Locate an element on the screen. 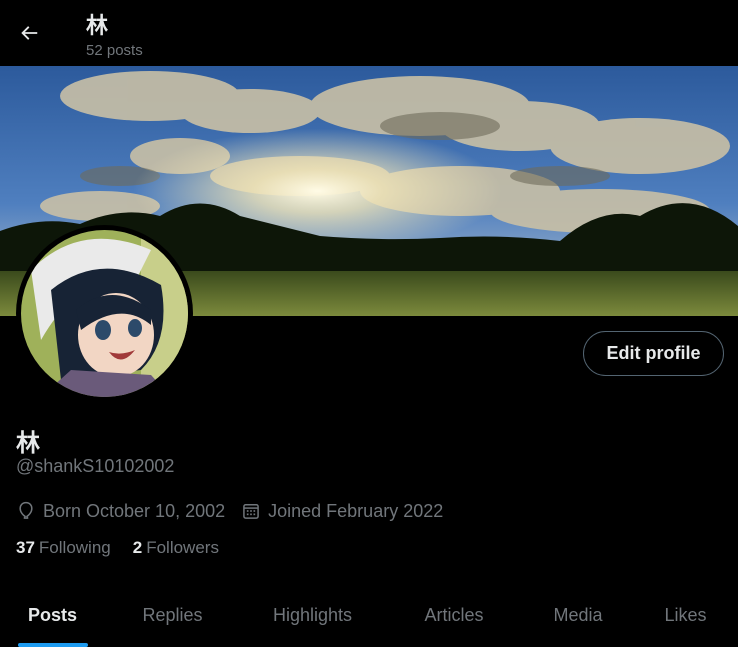 The width and height of the screenshot is (738, 647). calendar-icon is located at coordinates (251, 511).